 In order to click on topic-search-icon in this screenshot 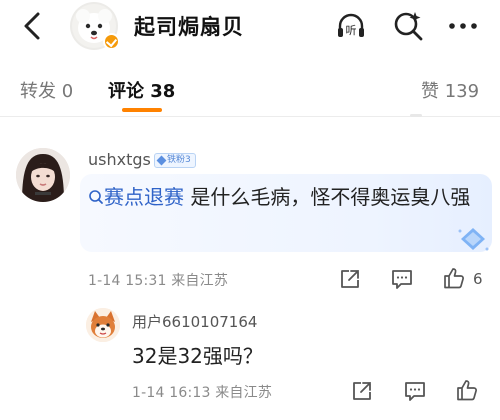, I will do `click(96, 197)`.